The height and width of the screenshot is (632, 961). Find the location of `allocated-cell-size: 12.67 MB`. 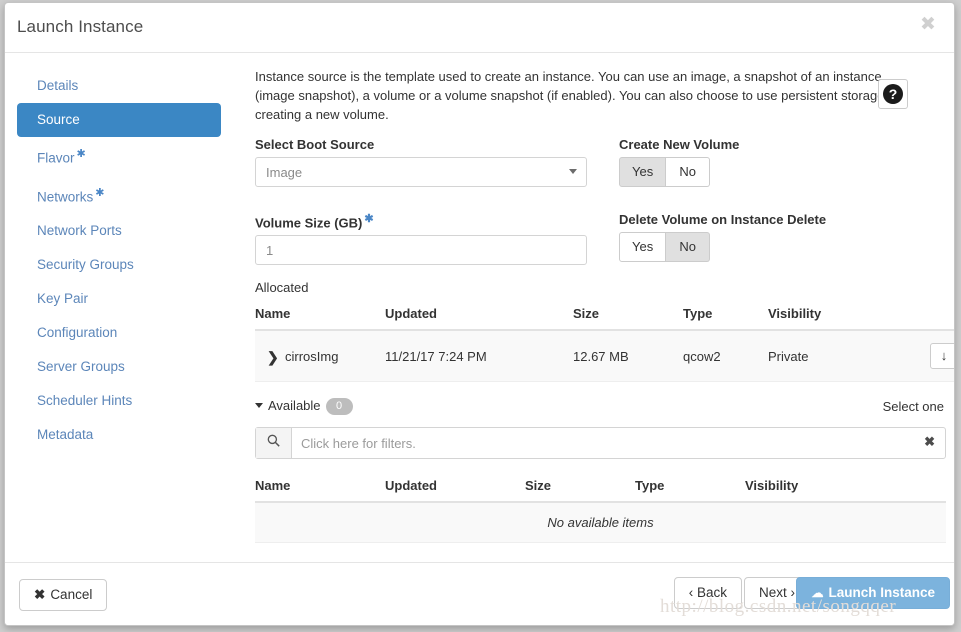

allocated-cell-size: 12.67 MB is located at coordinates (628, 356).